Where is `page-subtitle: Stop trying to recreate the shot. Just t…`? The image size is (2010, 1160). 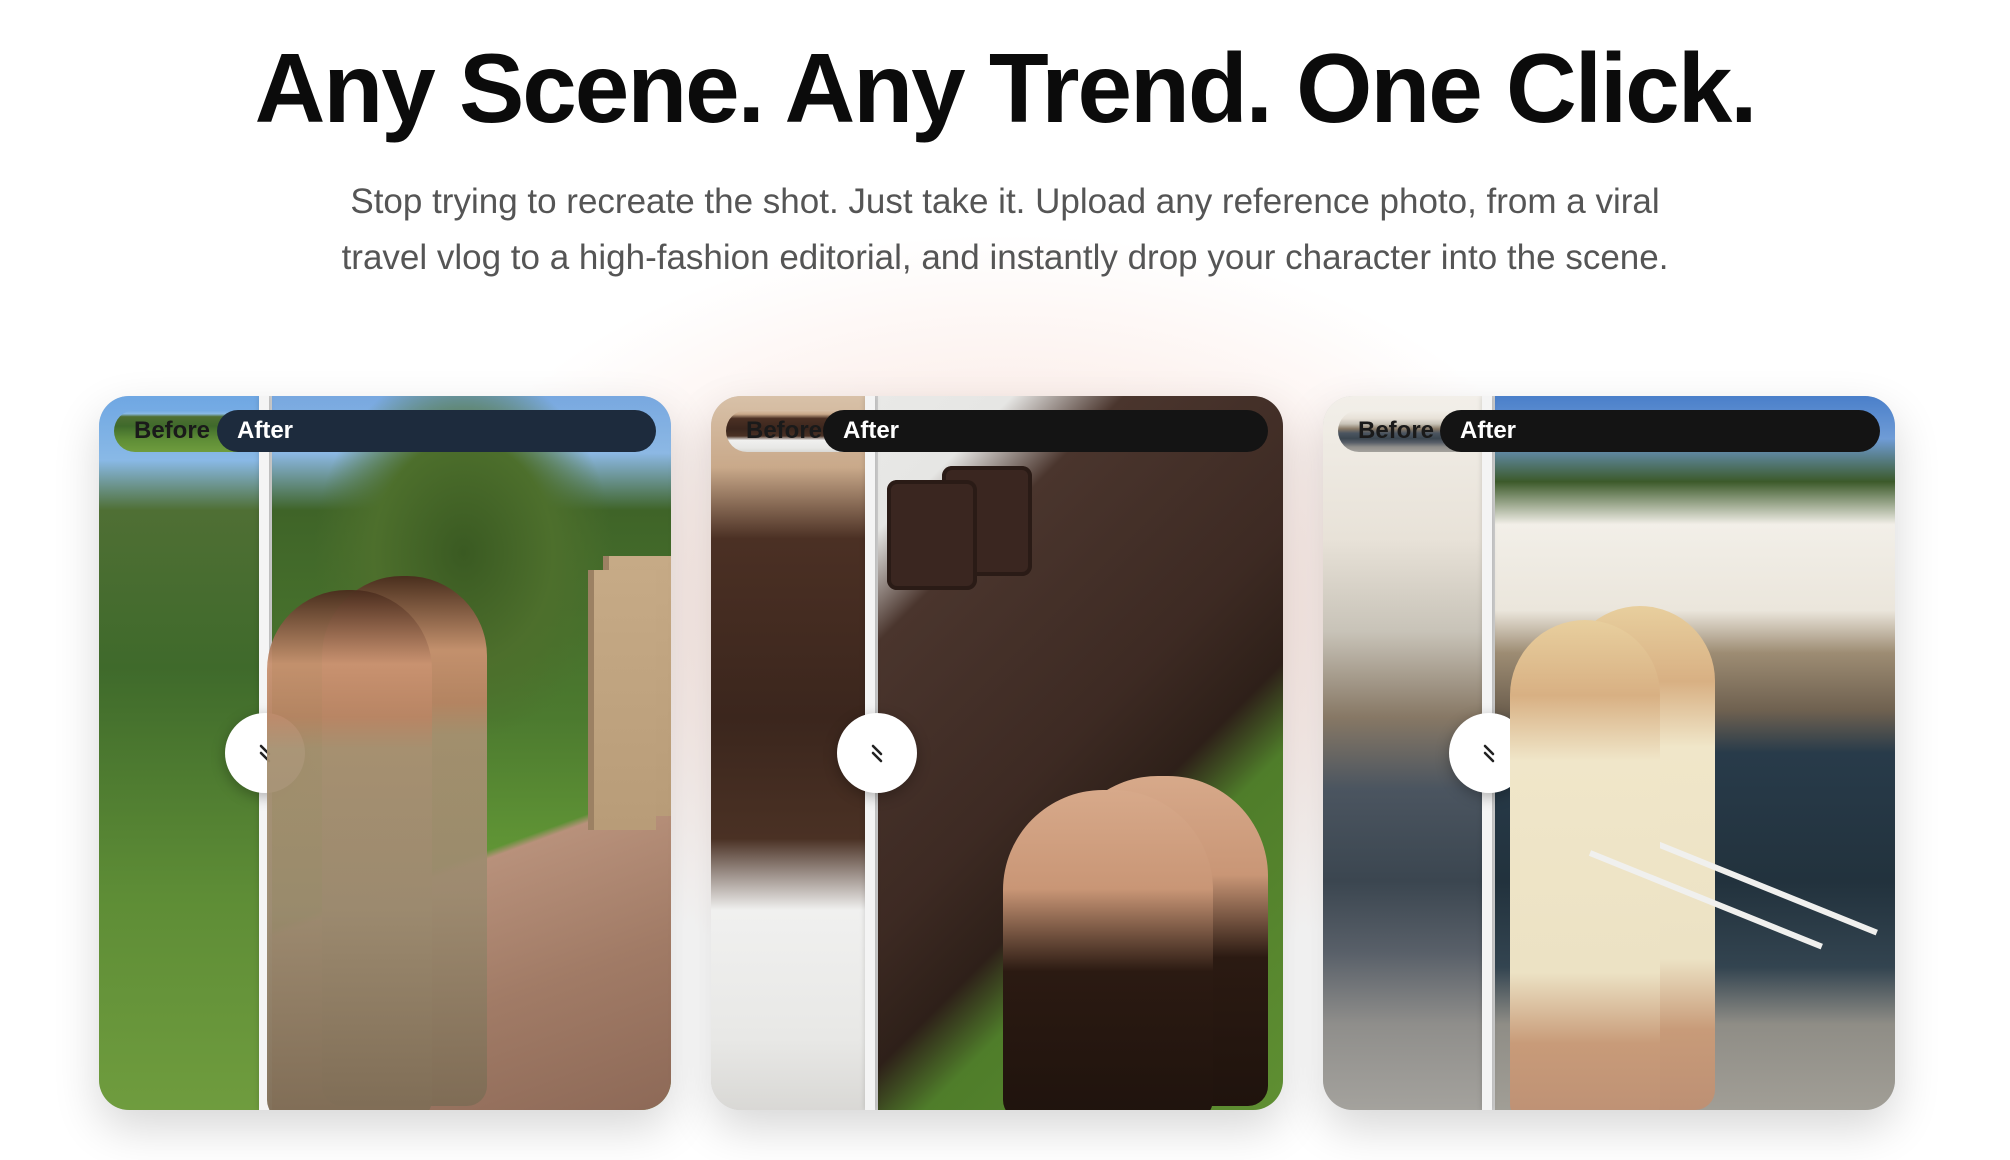 page-subtitle: Stop trying to recreate the shot. Just t… is located at coordinates (1005, 229).